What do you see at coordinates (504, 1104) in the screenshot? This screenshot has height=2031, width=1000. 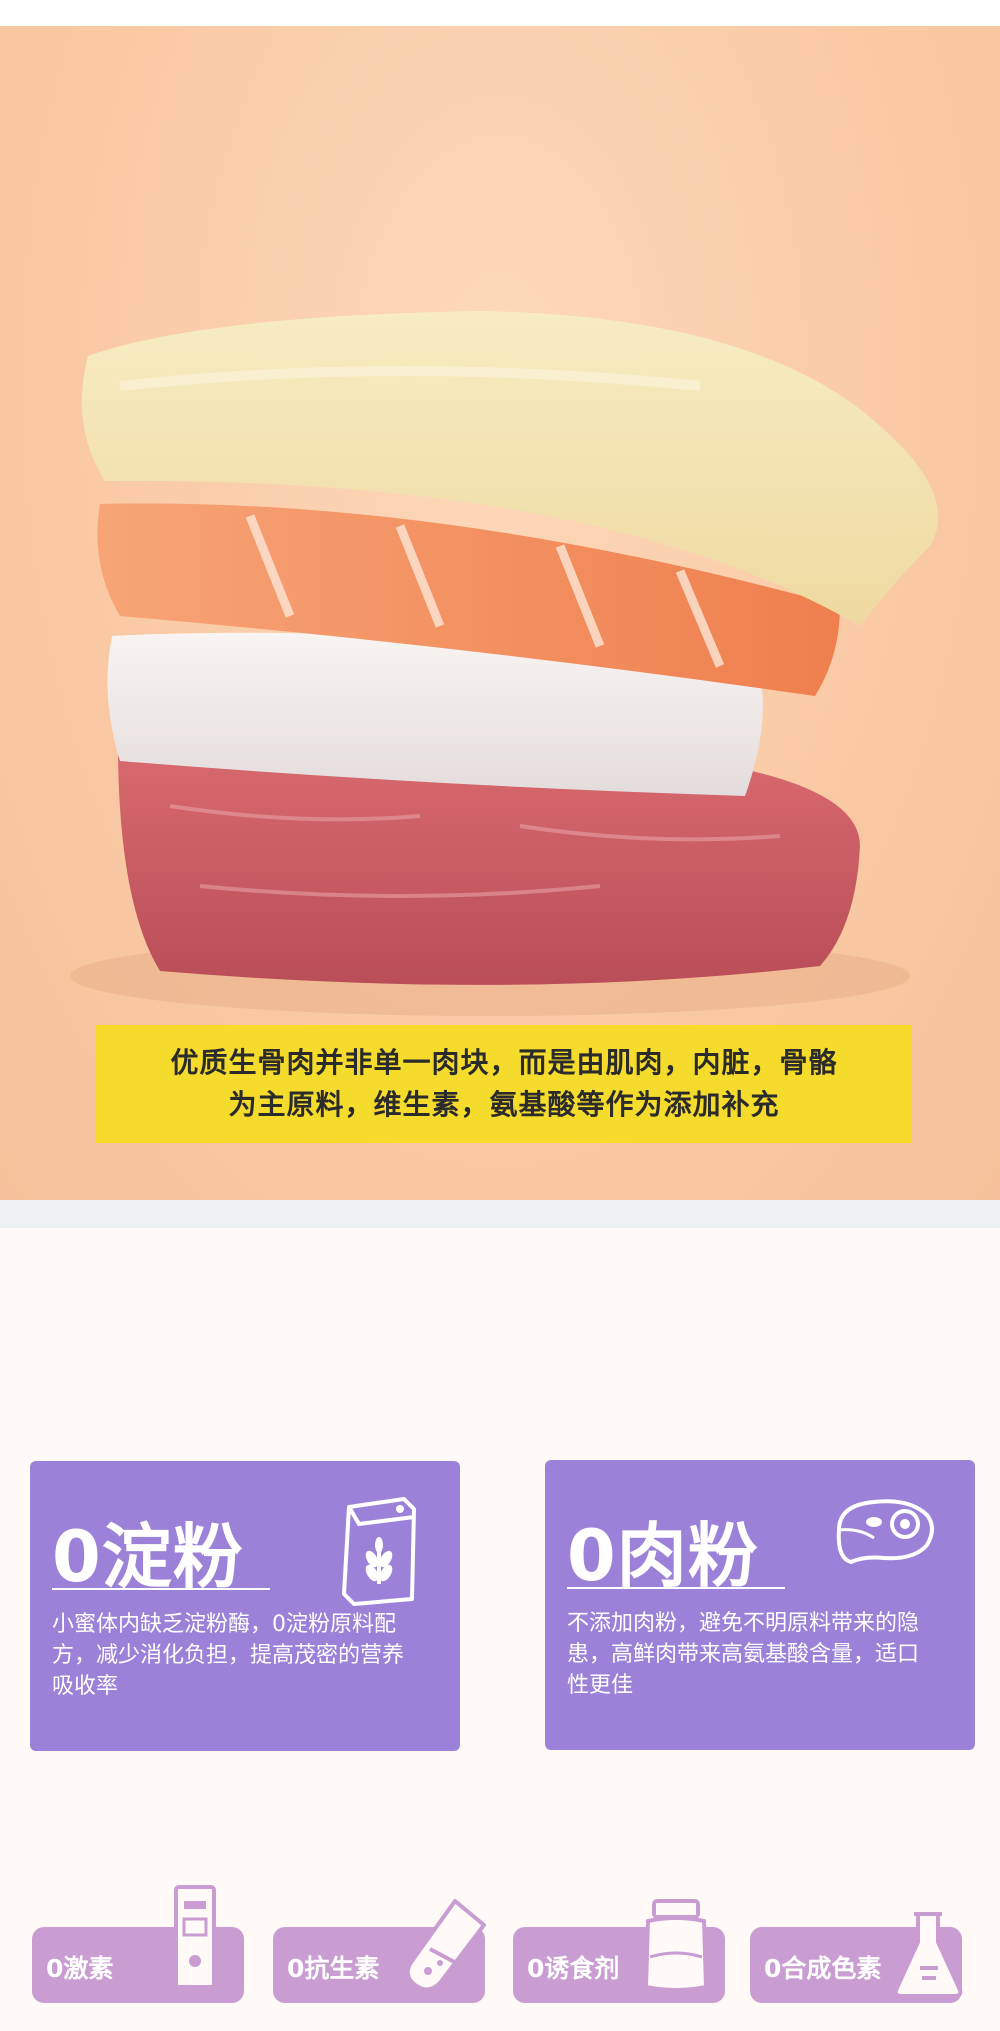 I see `caption-line-2: 为主原料，维生素，氨基酸等作为添加补充` at bounding box center [504, 1104].